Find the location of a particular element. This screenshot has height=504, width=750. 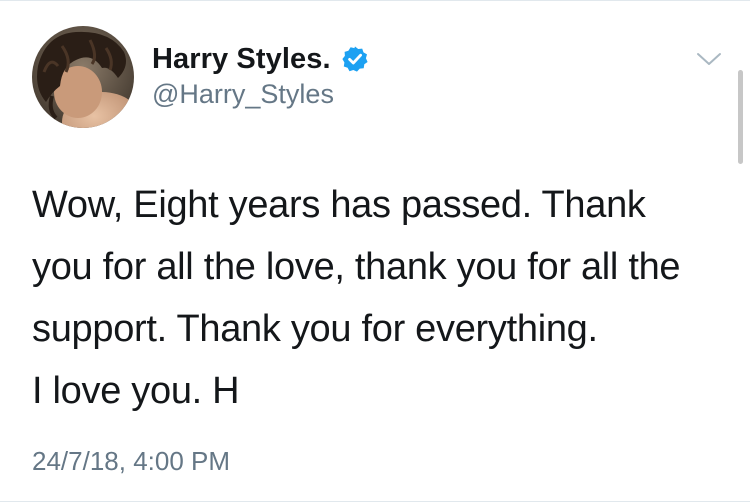

author-row: Harry Styles. is located at coordinates (260, 59).